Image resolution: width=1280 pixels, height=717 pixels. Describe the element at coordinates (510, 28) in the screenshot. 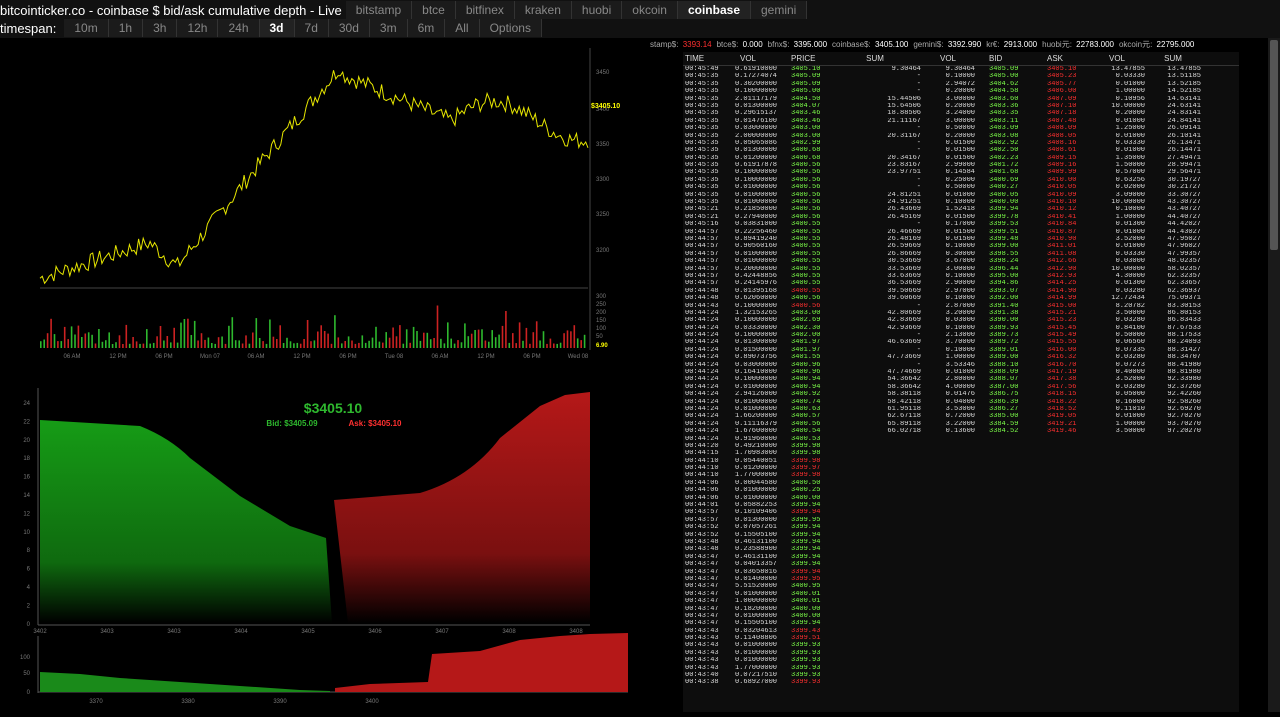

I see `timespan-options: Options` at that location.